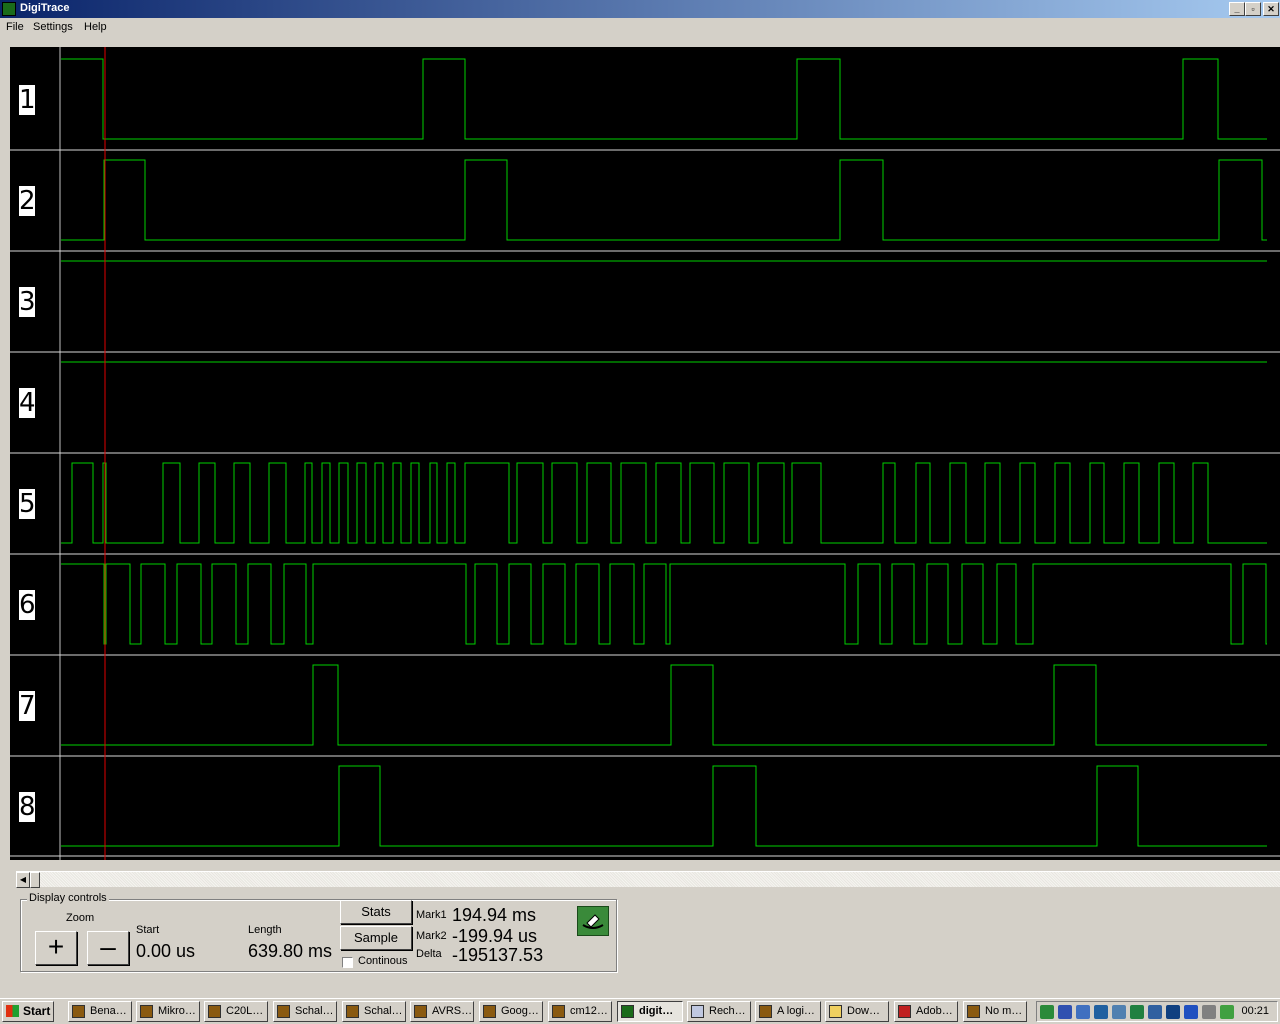 Image resolution: width=1280 pixels, height=1024 pixels. Describe the element at coordinates (12, 1011) in the screenshot. I see `windows-flag-icon` at that location.